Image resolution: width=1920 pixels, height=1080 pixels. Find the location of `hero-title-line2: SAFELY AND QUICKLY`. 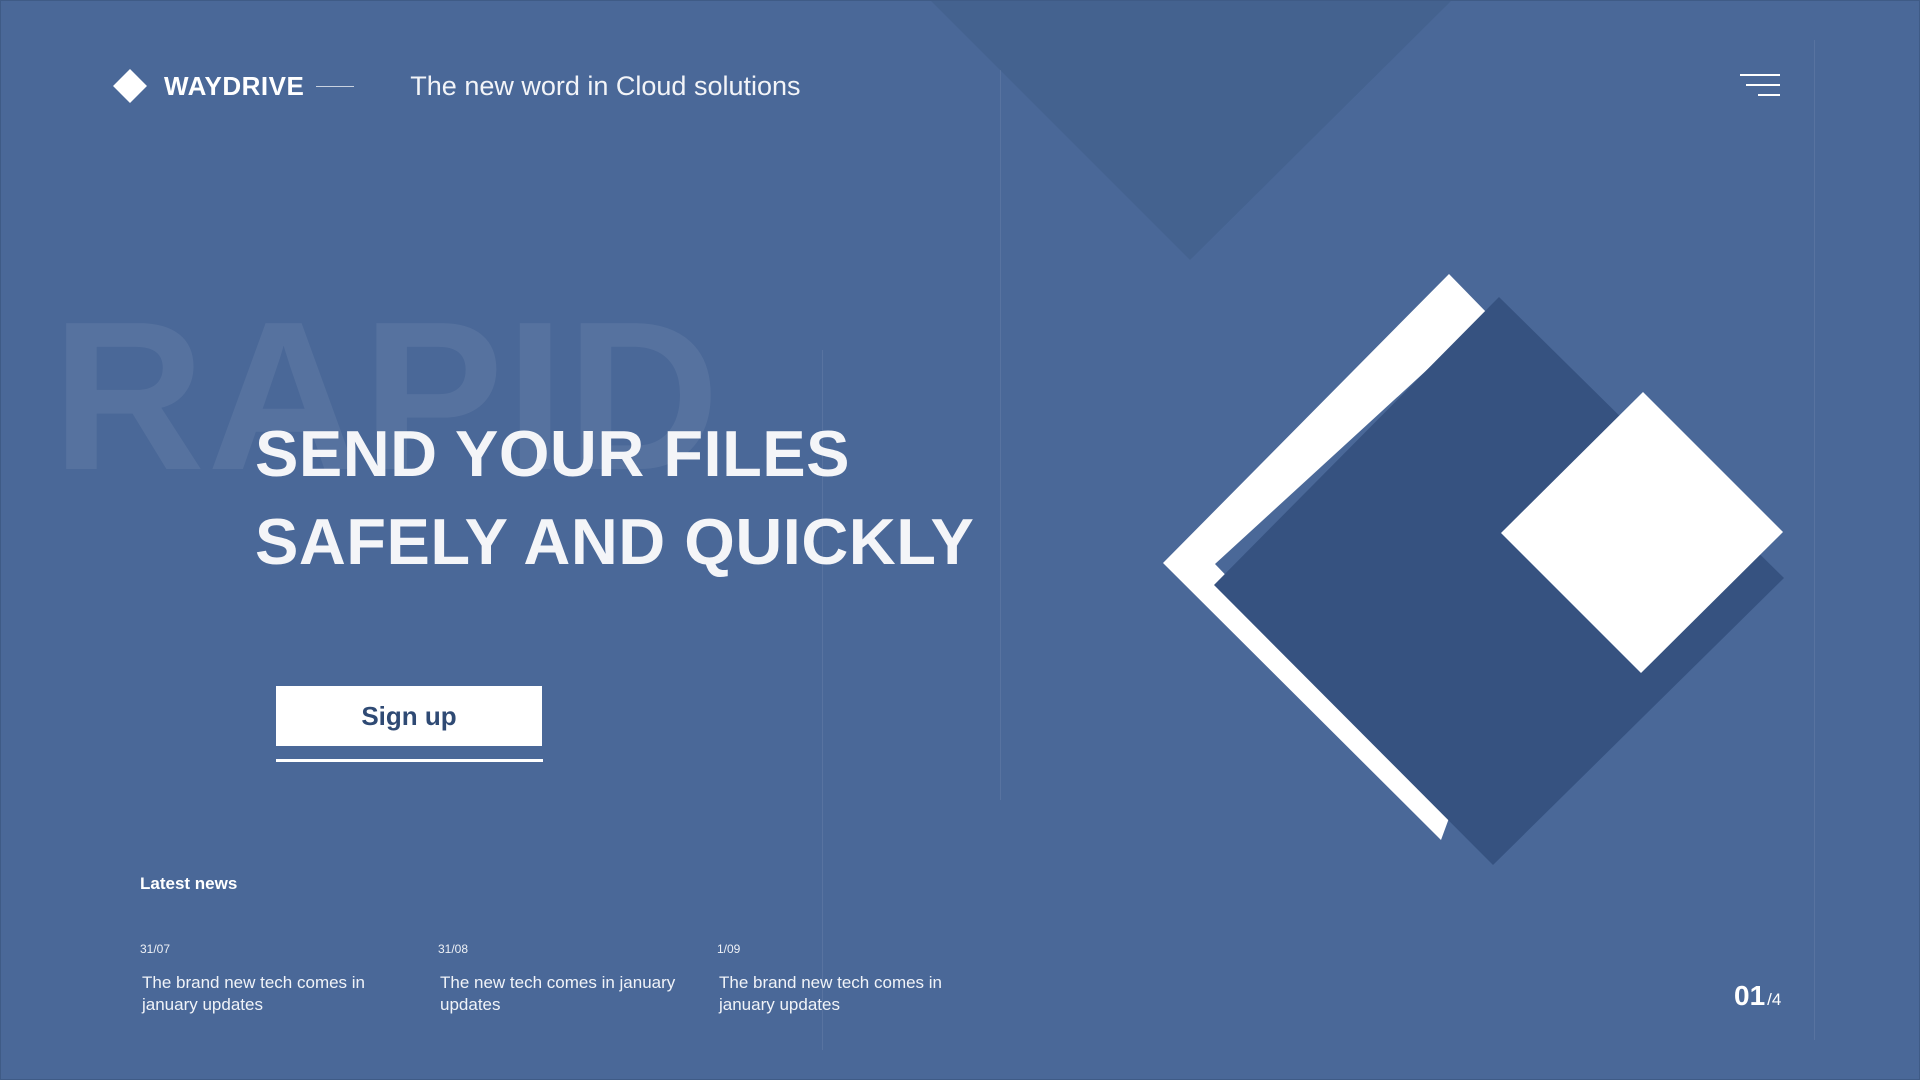

hero-title-line2: SAFELY AND QUICKLY is located at coordinates (615, 541).